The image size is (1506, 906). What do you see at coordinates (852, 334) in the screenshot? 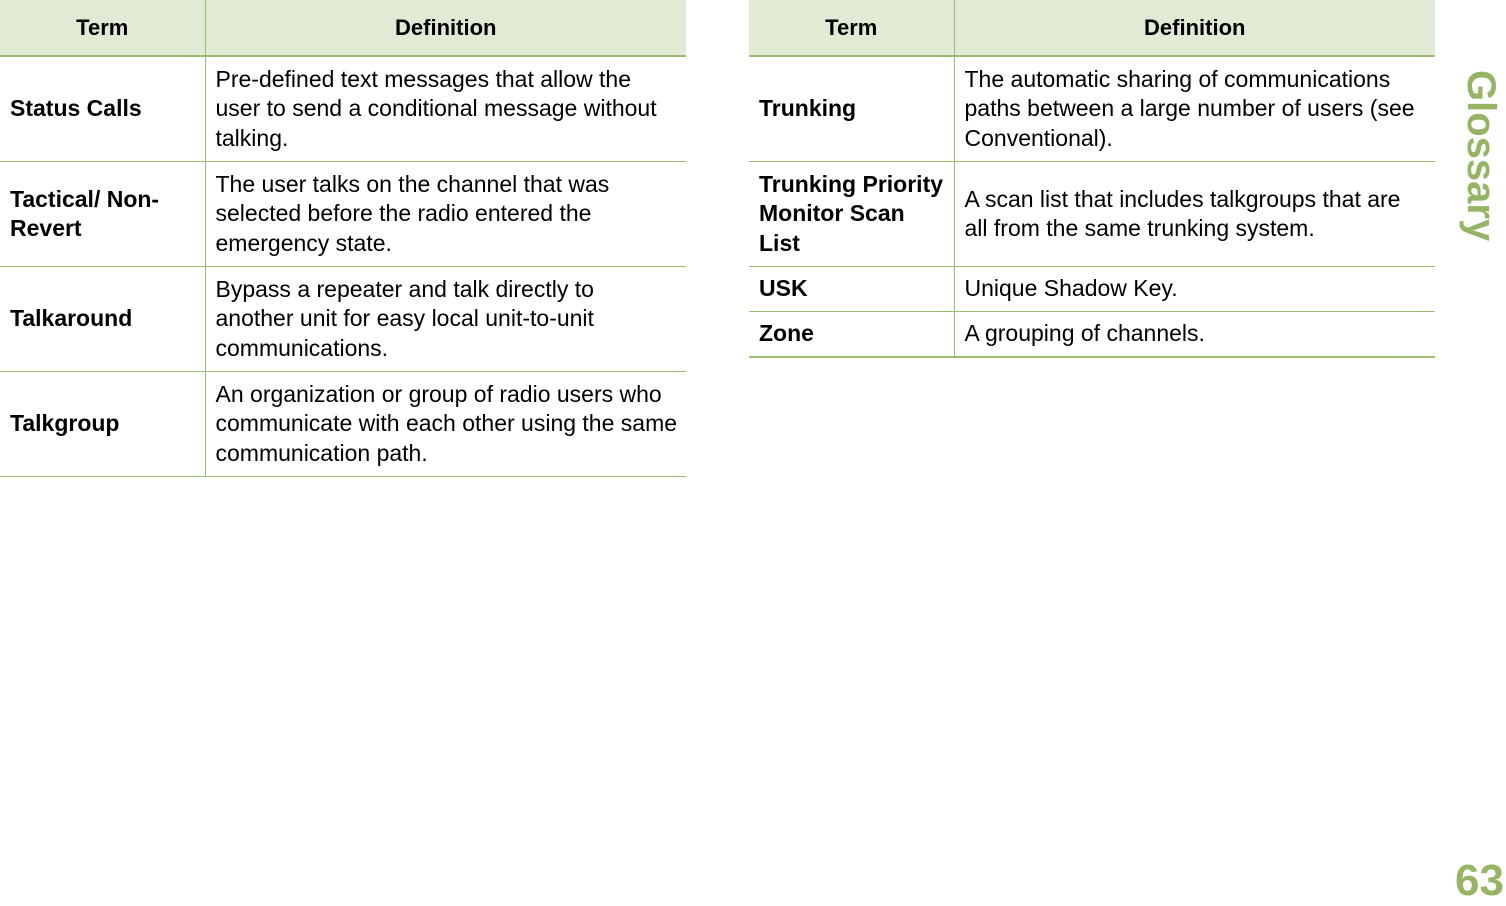
I see `term-cell: Zone` at bounding box center [852, 334].